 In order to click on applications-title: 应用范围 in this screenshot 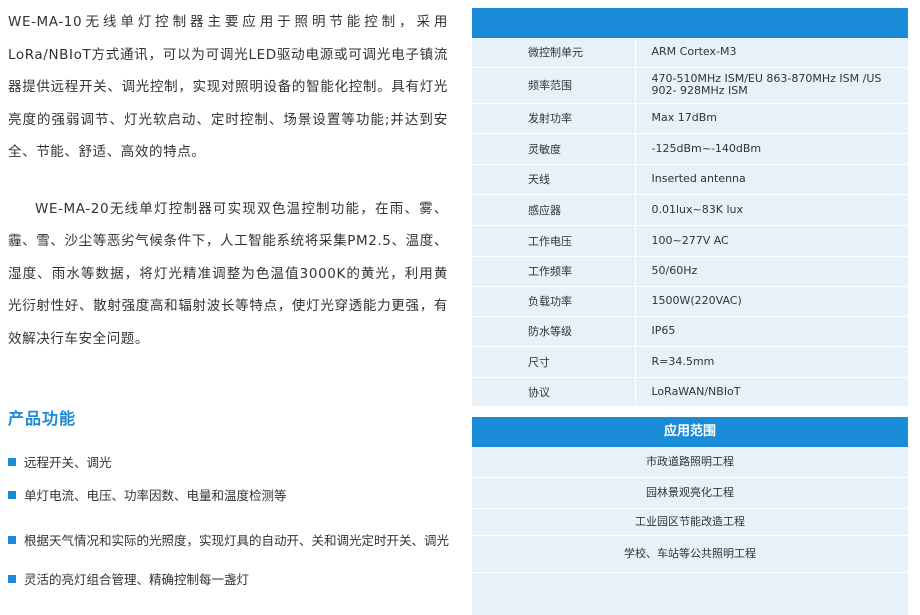, I will do `click(690, 431)`.